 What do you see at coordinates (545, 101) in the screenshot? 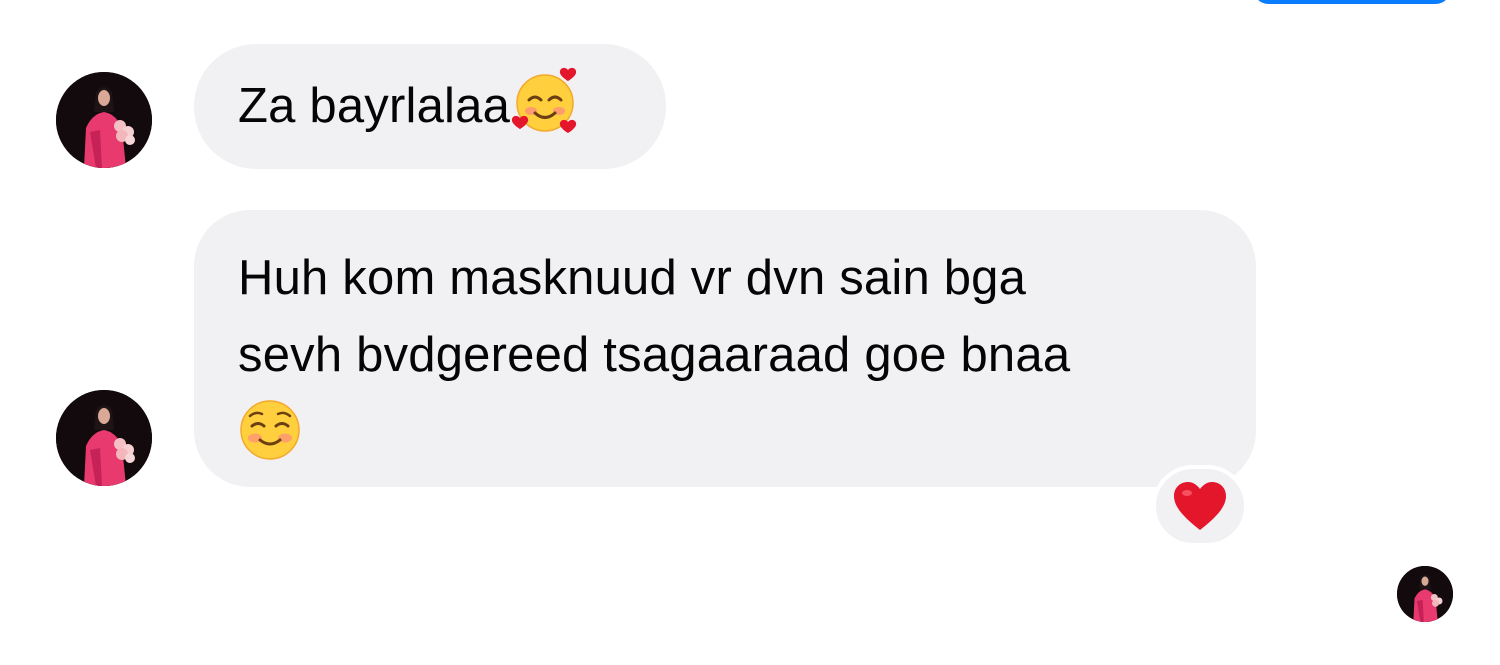
I see `smiling-face-with-hearts-icon` at bounding box center [545, 101].